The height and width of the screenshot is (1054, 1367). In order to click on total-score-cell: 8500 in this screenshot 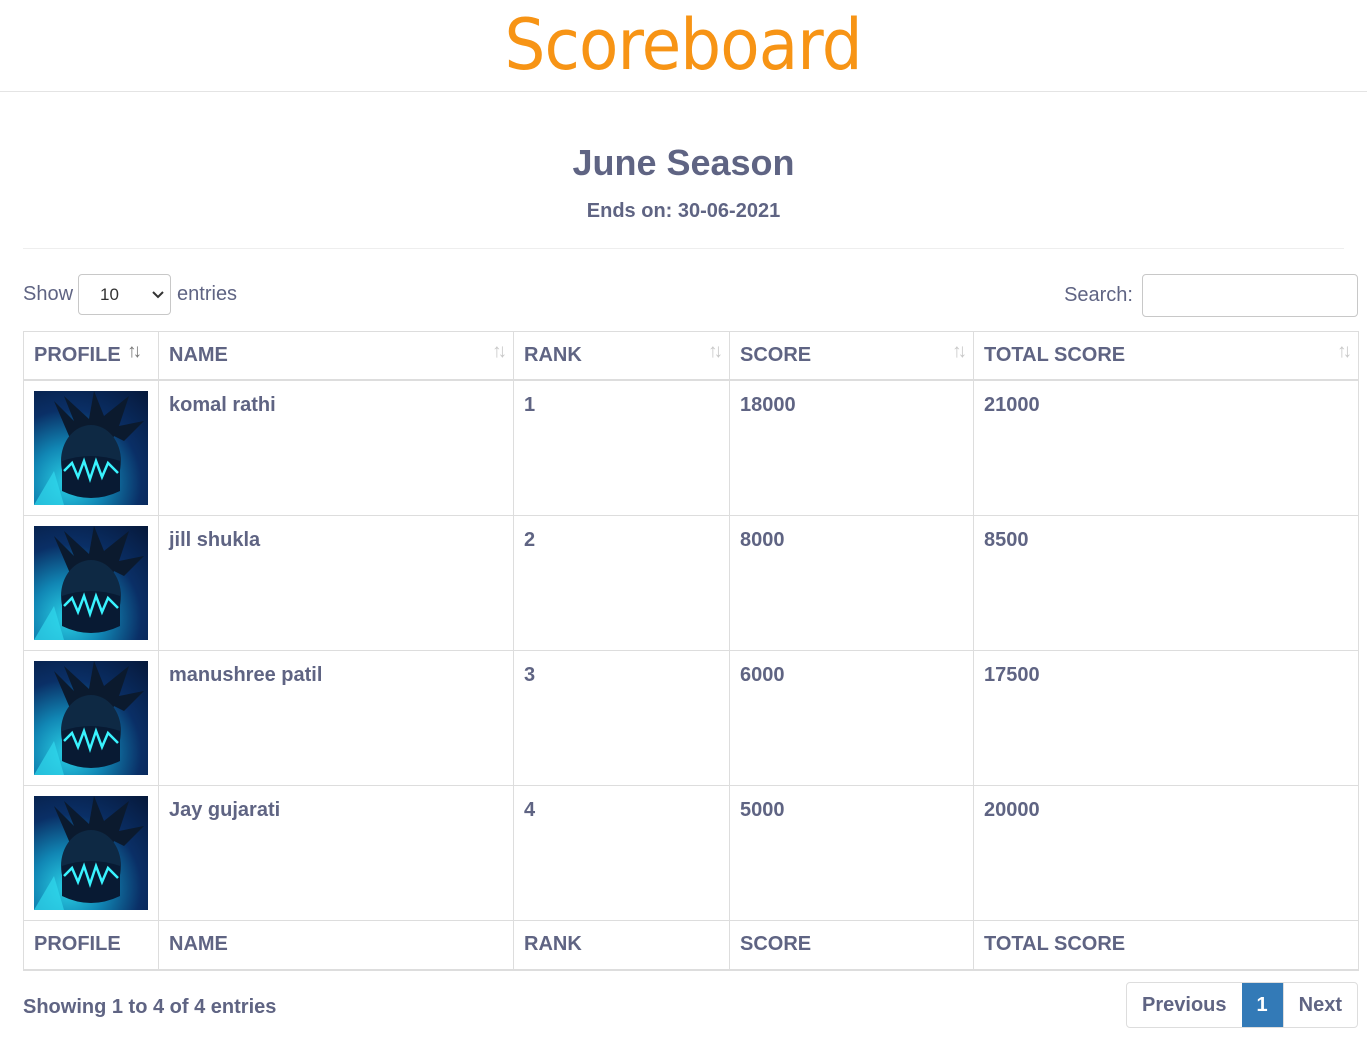, I will do `click(1166, 582)`.